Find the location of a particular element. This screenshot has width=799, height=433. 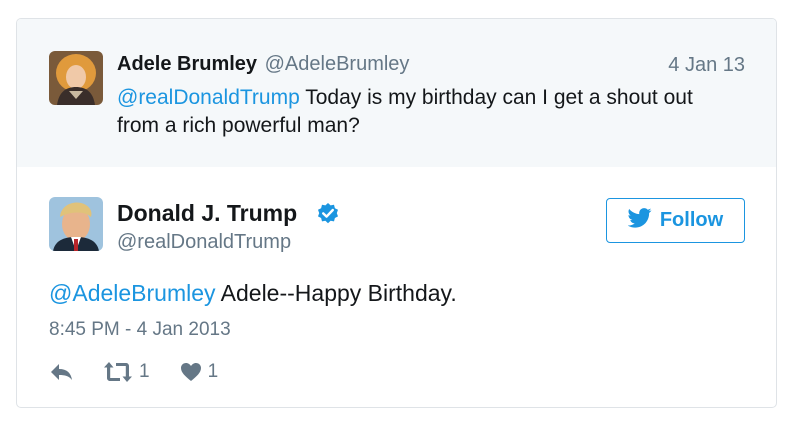

tweet-actions: 1 1 is located at coordinates (133, 372).